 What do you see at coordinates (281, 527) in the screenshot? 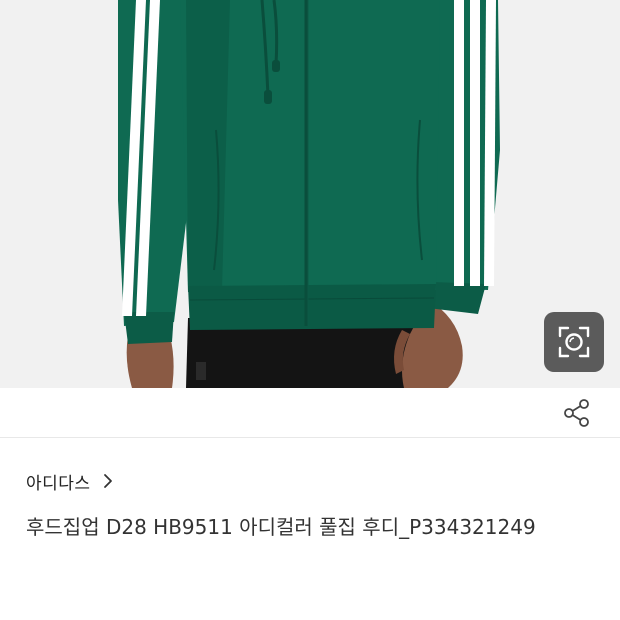
I see `product-title: 후드집업 D28 HB9511 아디컬러 풀집 후디_P334321249` at bounding box center [281, 527].